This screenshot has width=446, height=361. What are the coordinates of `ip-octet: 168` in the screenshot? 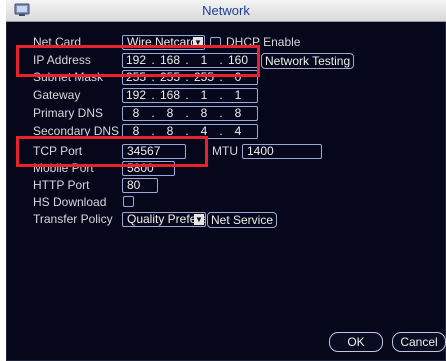 It's located at (170, 95).